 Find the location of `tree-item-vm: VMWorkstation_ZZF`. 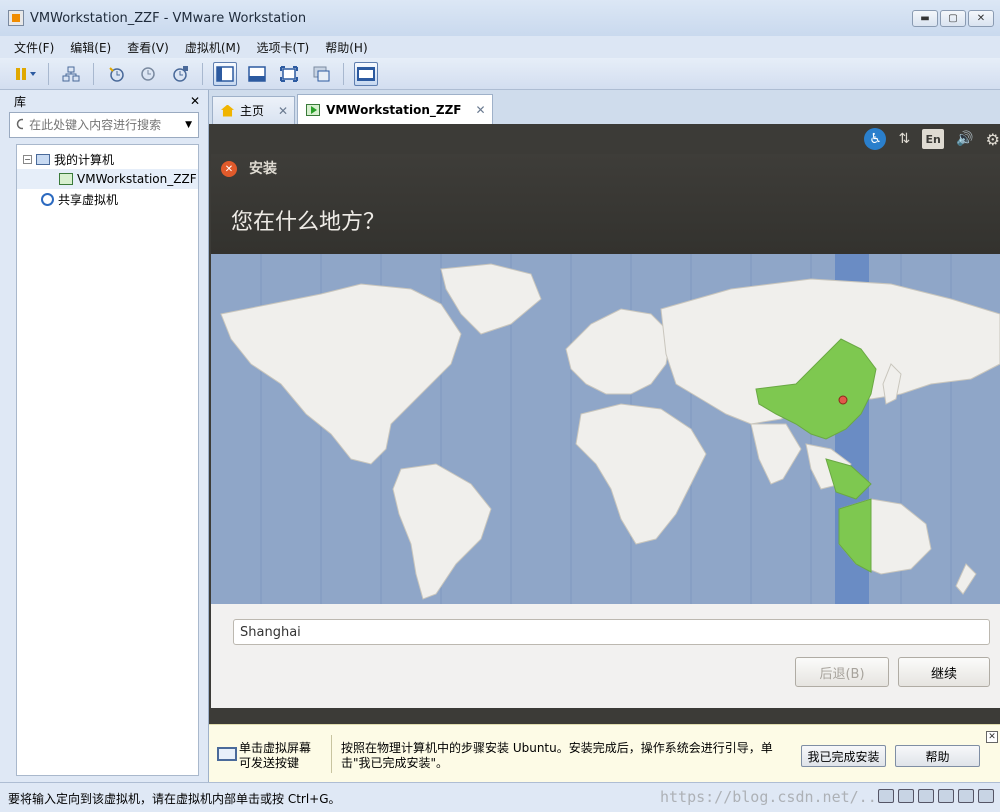

tree-item-vm: VMWorkstation_ZZF is located at coordinates (107, 179).